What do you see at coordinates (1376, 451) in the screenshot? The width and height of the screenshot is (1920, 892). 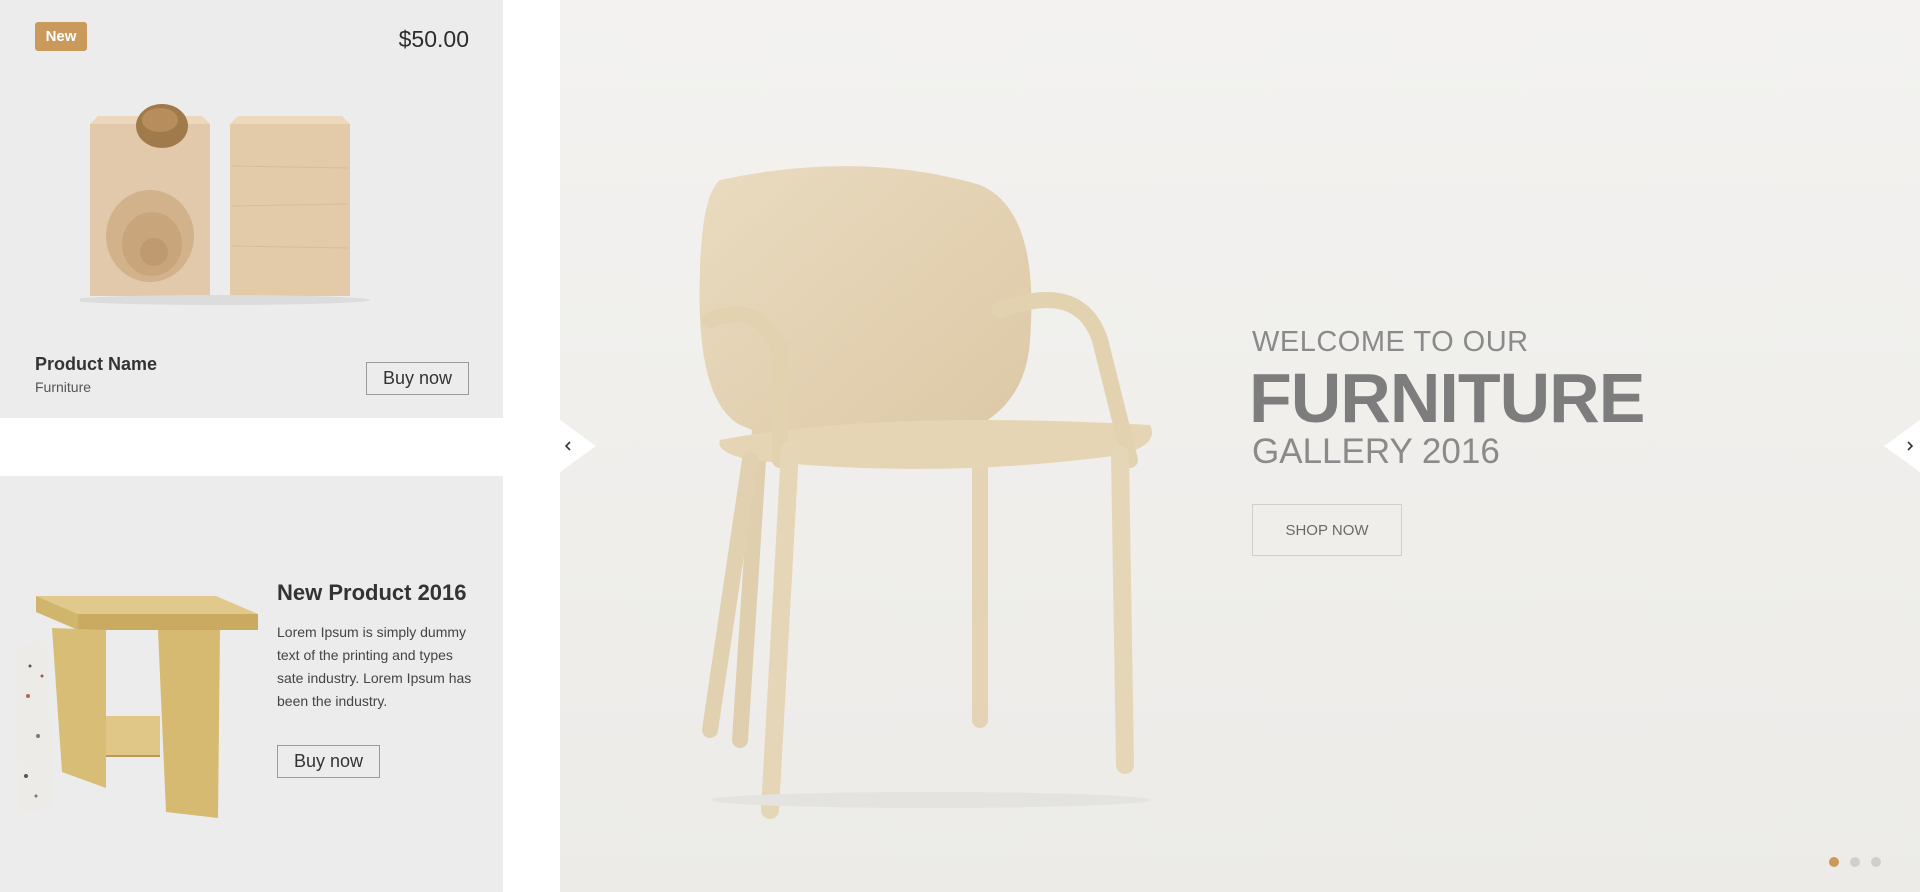 I see `hero-subheadline: GALLERY 2016` at bounding box center [1376, 451].